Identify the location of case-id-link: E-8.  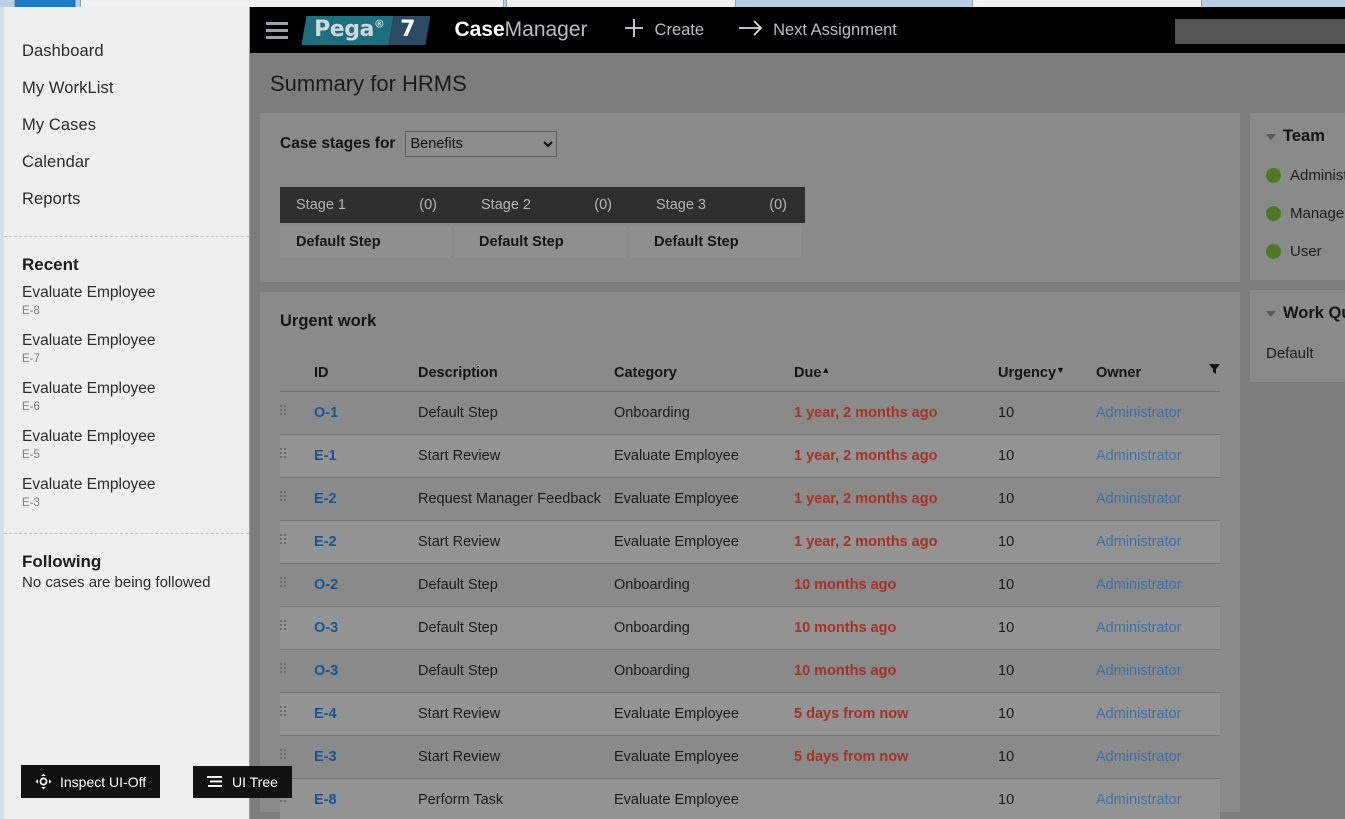
(325, 800).